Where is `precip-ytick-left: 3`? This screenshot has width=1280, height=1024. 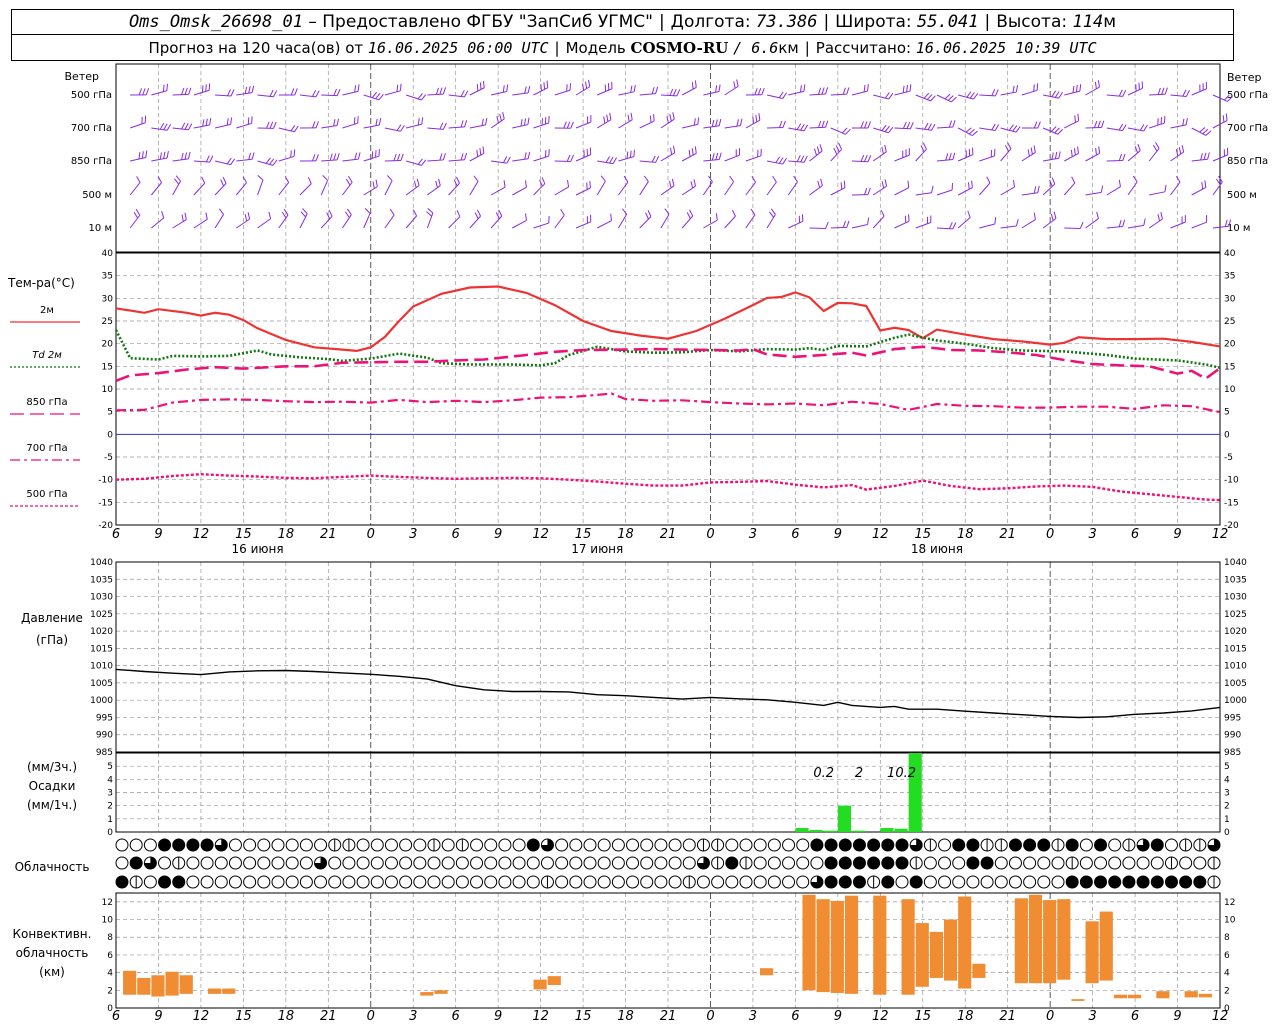
precip-ytick-left: 3 is located at coordinates (110, 794).